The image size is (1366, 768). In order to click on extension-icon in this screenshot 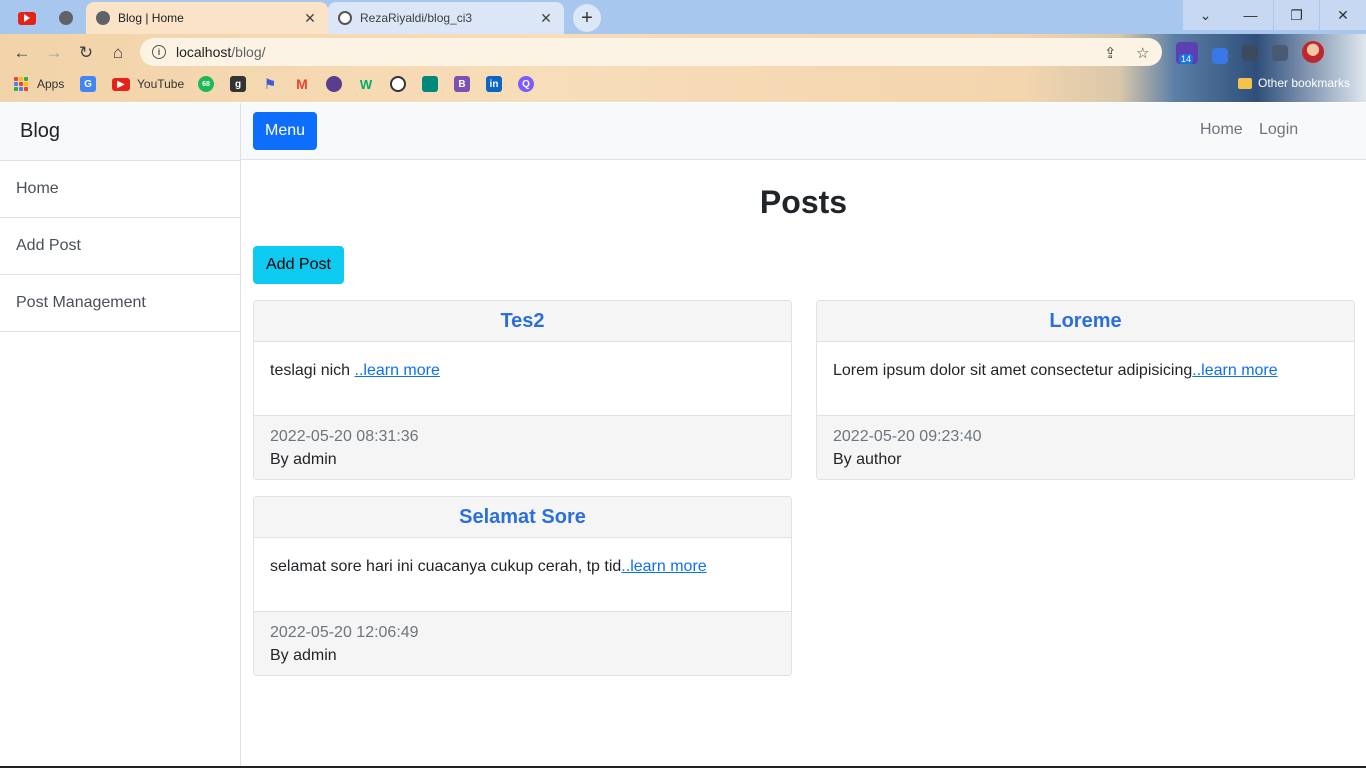, I will do `click(1220, 56)`.